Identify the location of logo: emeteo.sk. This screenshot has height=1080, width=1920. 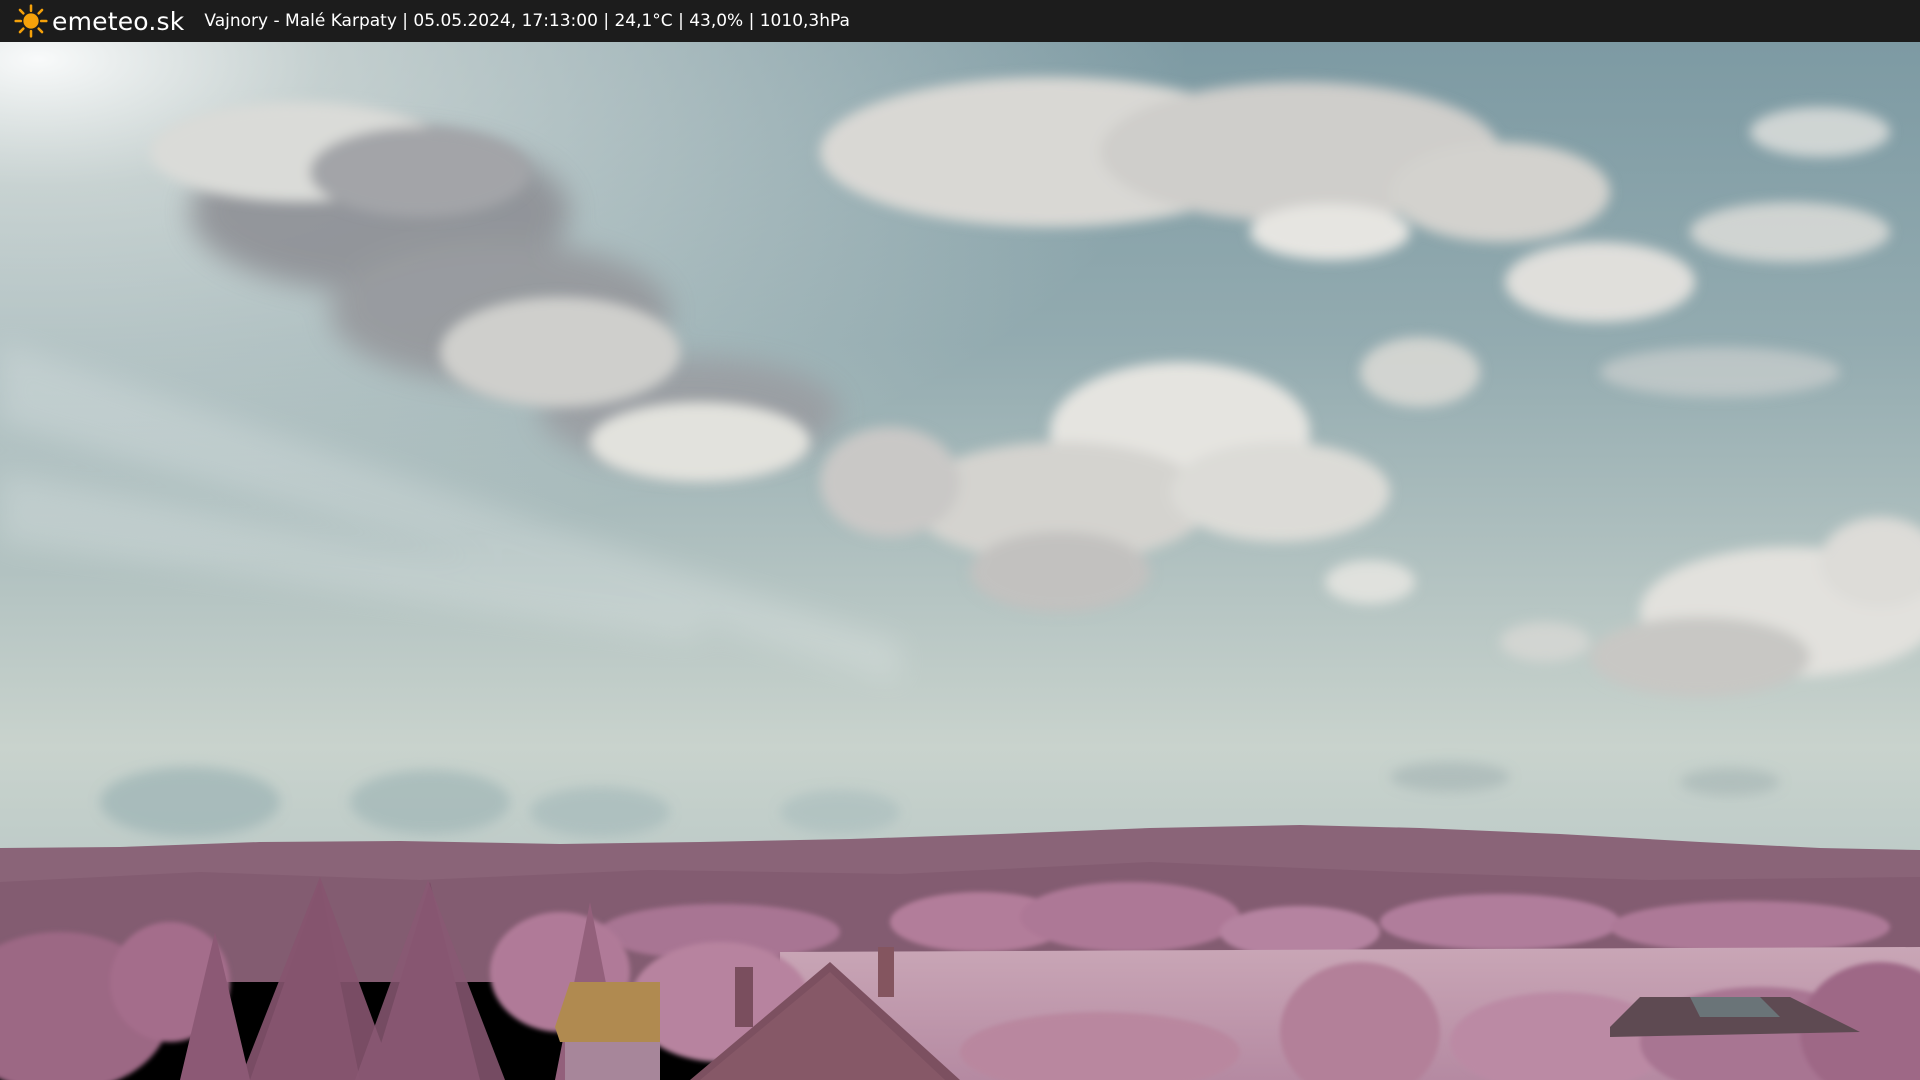
(99, 21).